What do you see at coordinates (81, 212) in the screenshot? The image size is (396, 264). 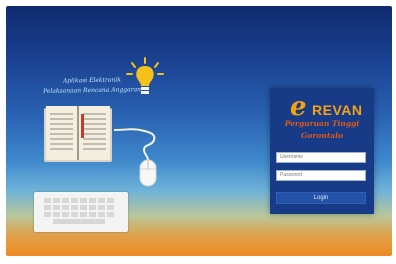 I see `keyboard-icon` at bounding box center [81, 212].